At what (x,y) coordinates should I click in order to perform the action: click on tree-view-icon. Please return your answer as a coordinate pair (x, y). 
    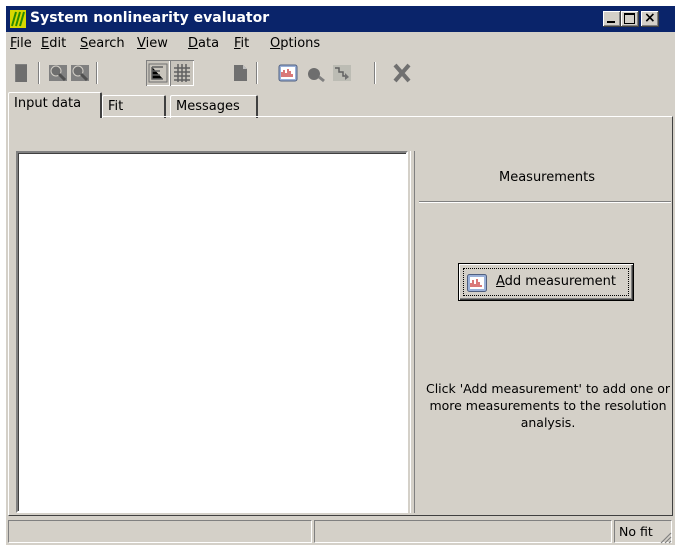
    Looking at the image, I should click on (158, 73).